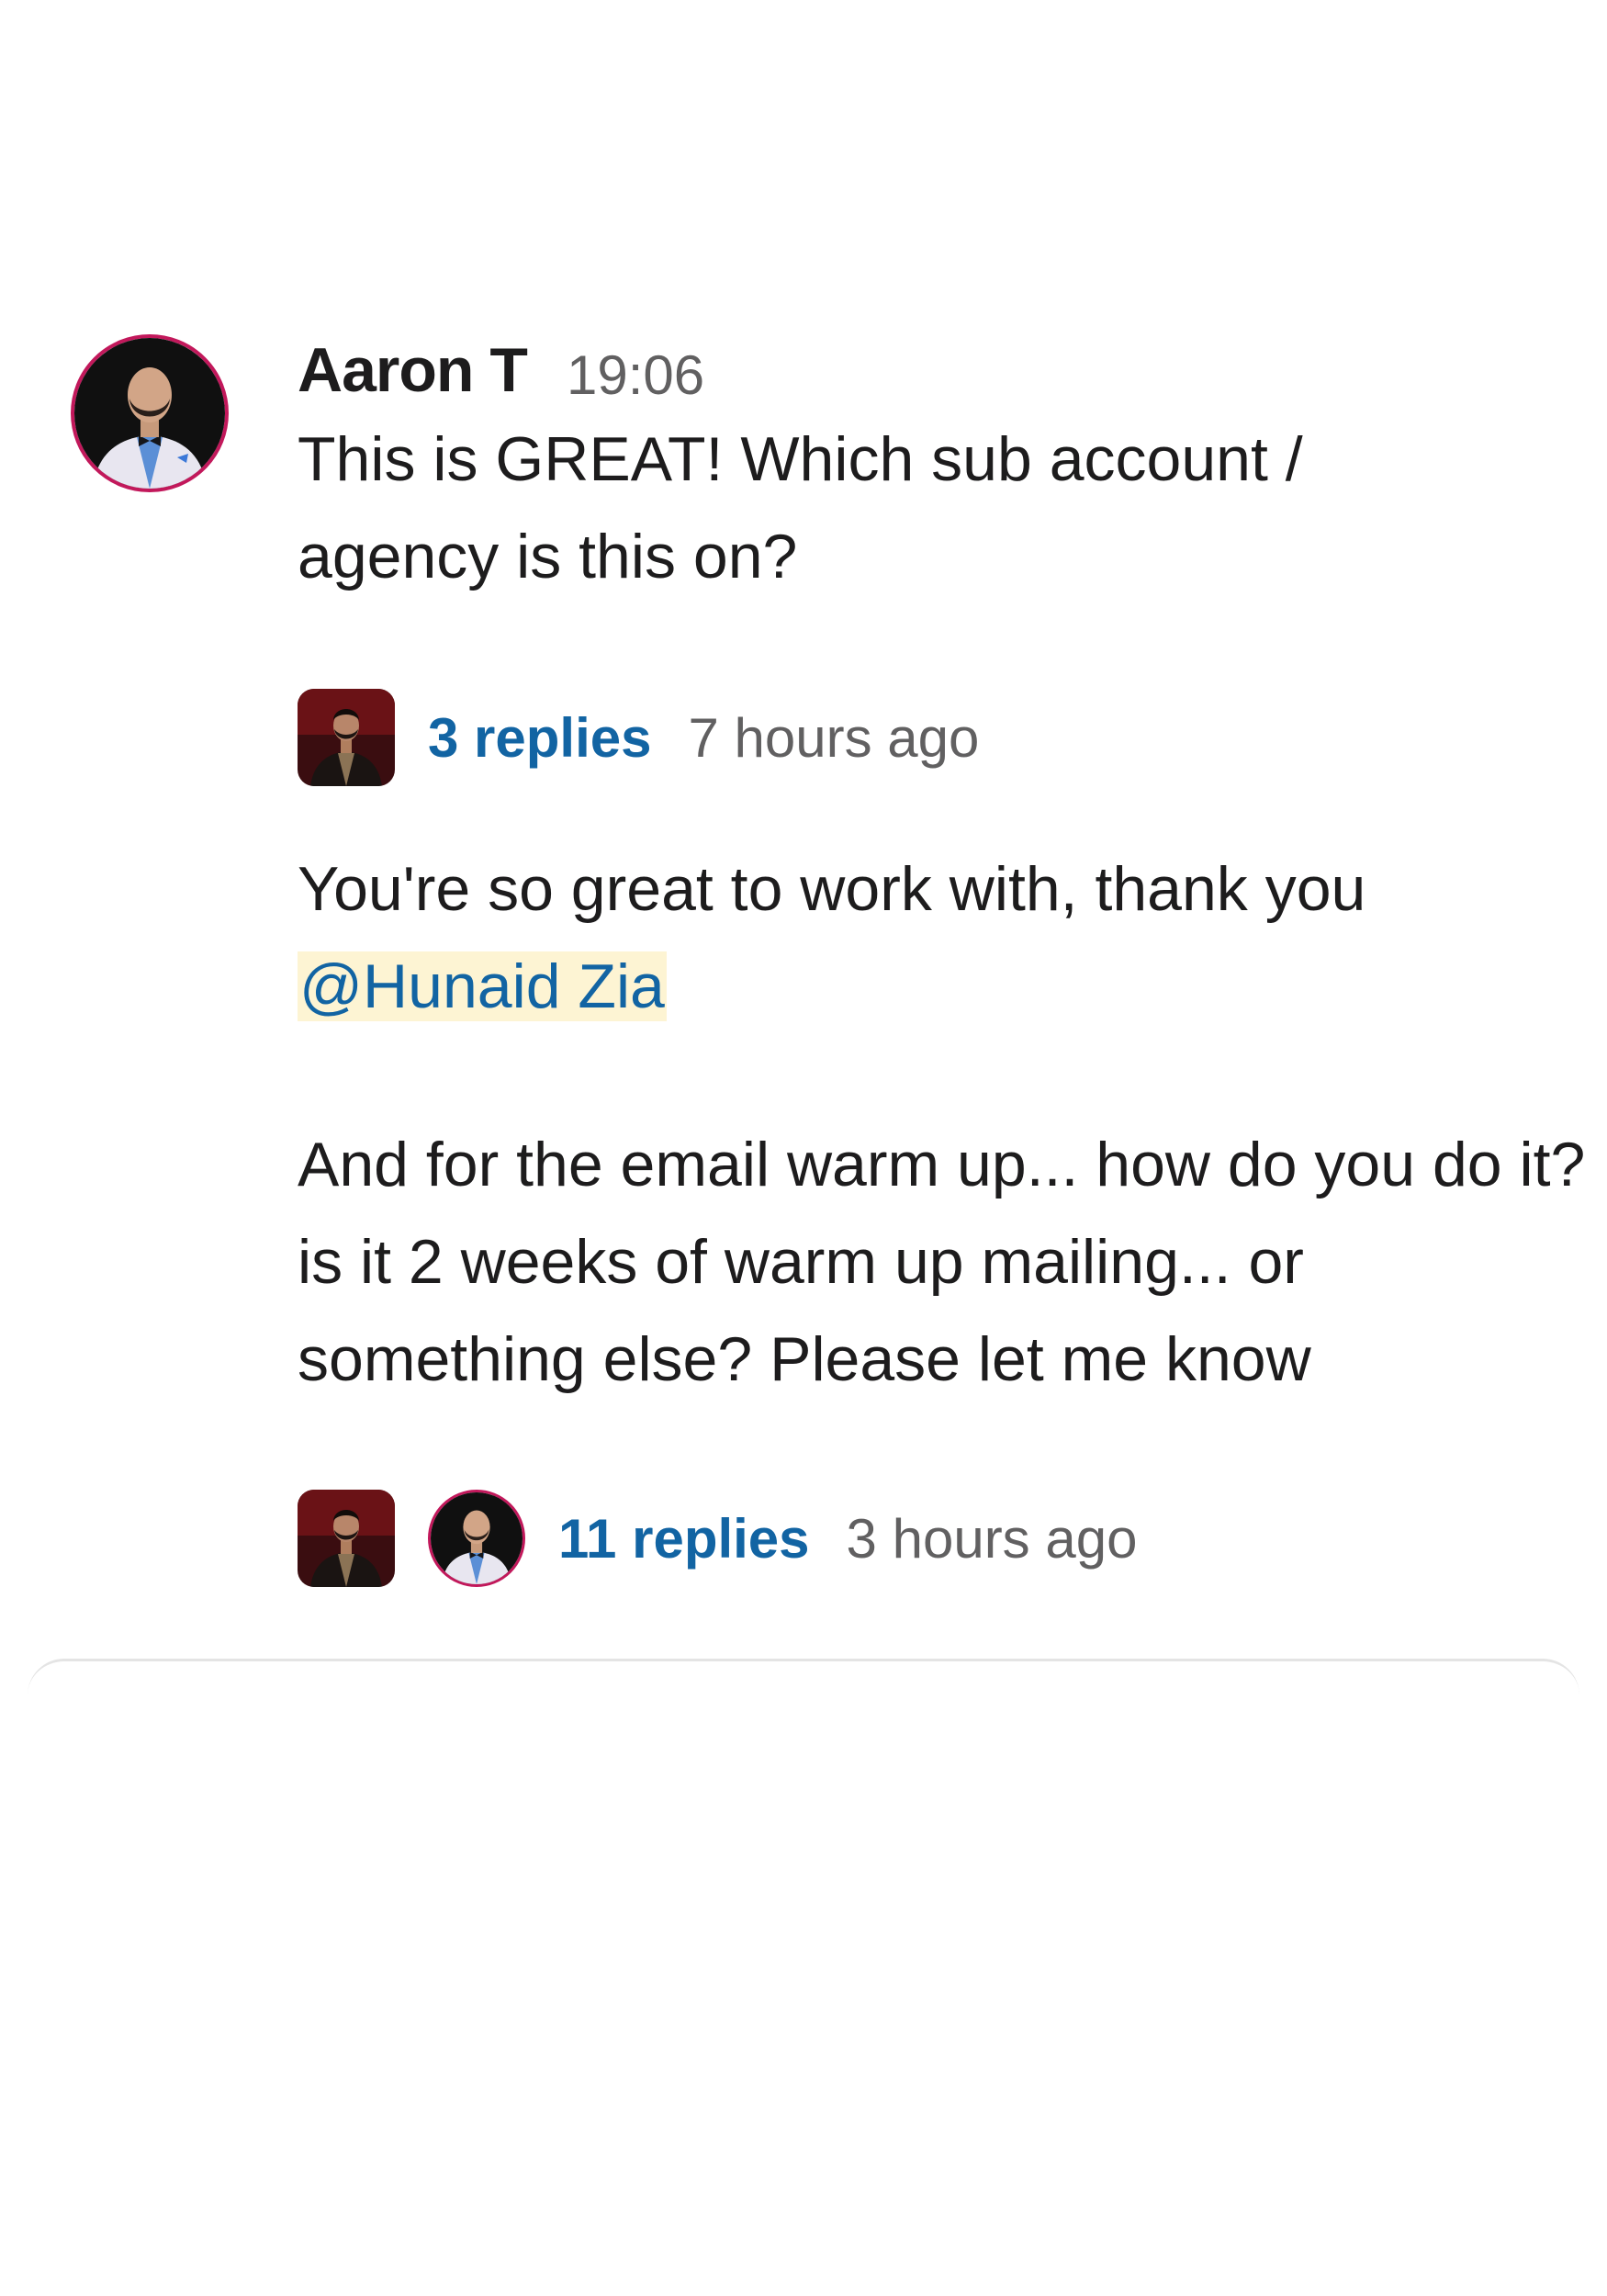 This screenshot has height=2296, width=1607. Describe the element at coordinates (684, 1538) in the screenshot. I see `replies-link: 11 replies` at that location.